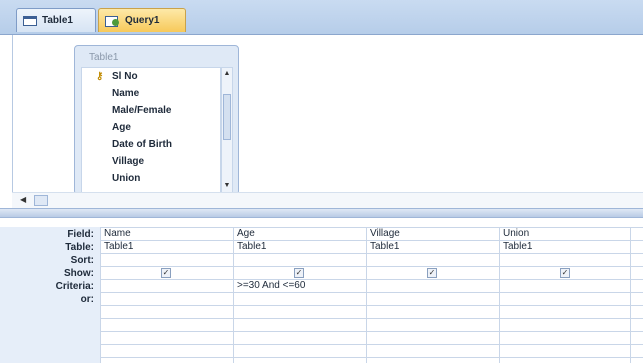  I want to click on tab-table1: Table1, so click(56, 20).